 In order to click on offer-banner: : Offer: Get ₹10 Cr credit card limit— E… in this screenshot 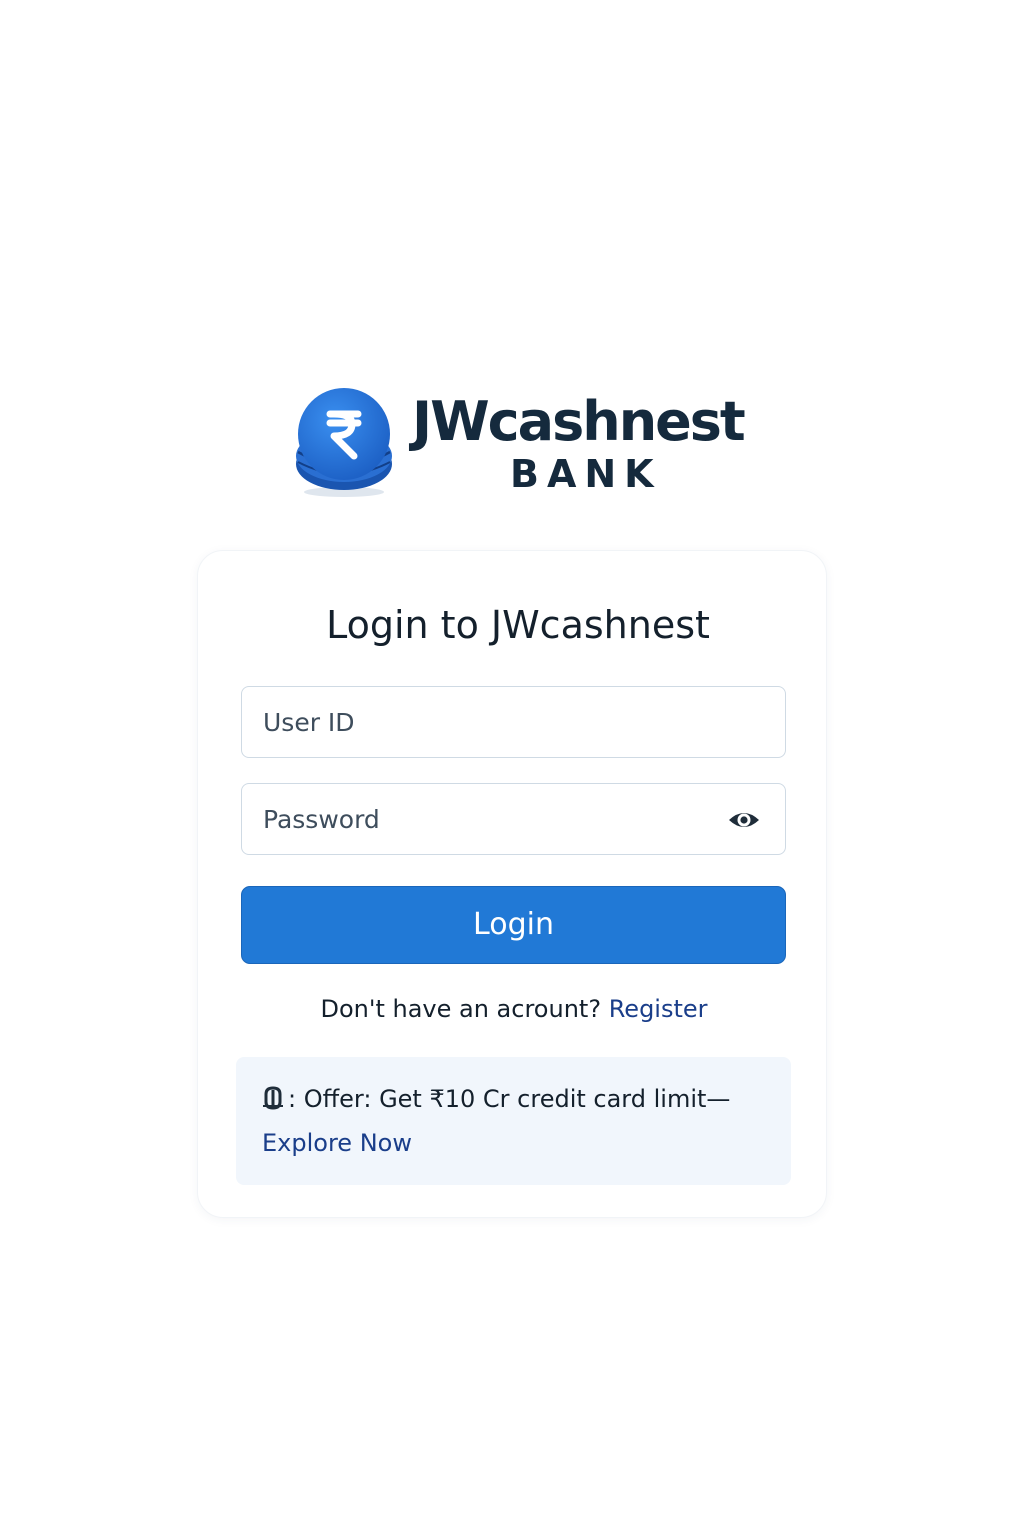, I will do `click(513, 1121)`.